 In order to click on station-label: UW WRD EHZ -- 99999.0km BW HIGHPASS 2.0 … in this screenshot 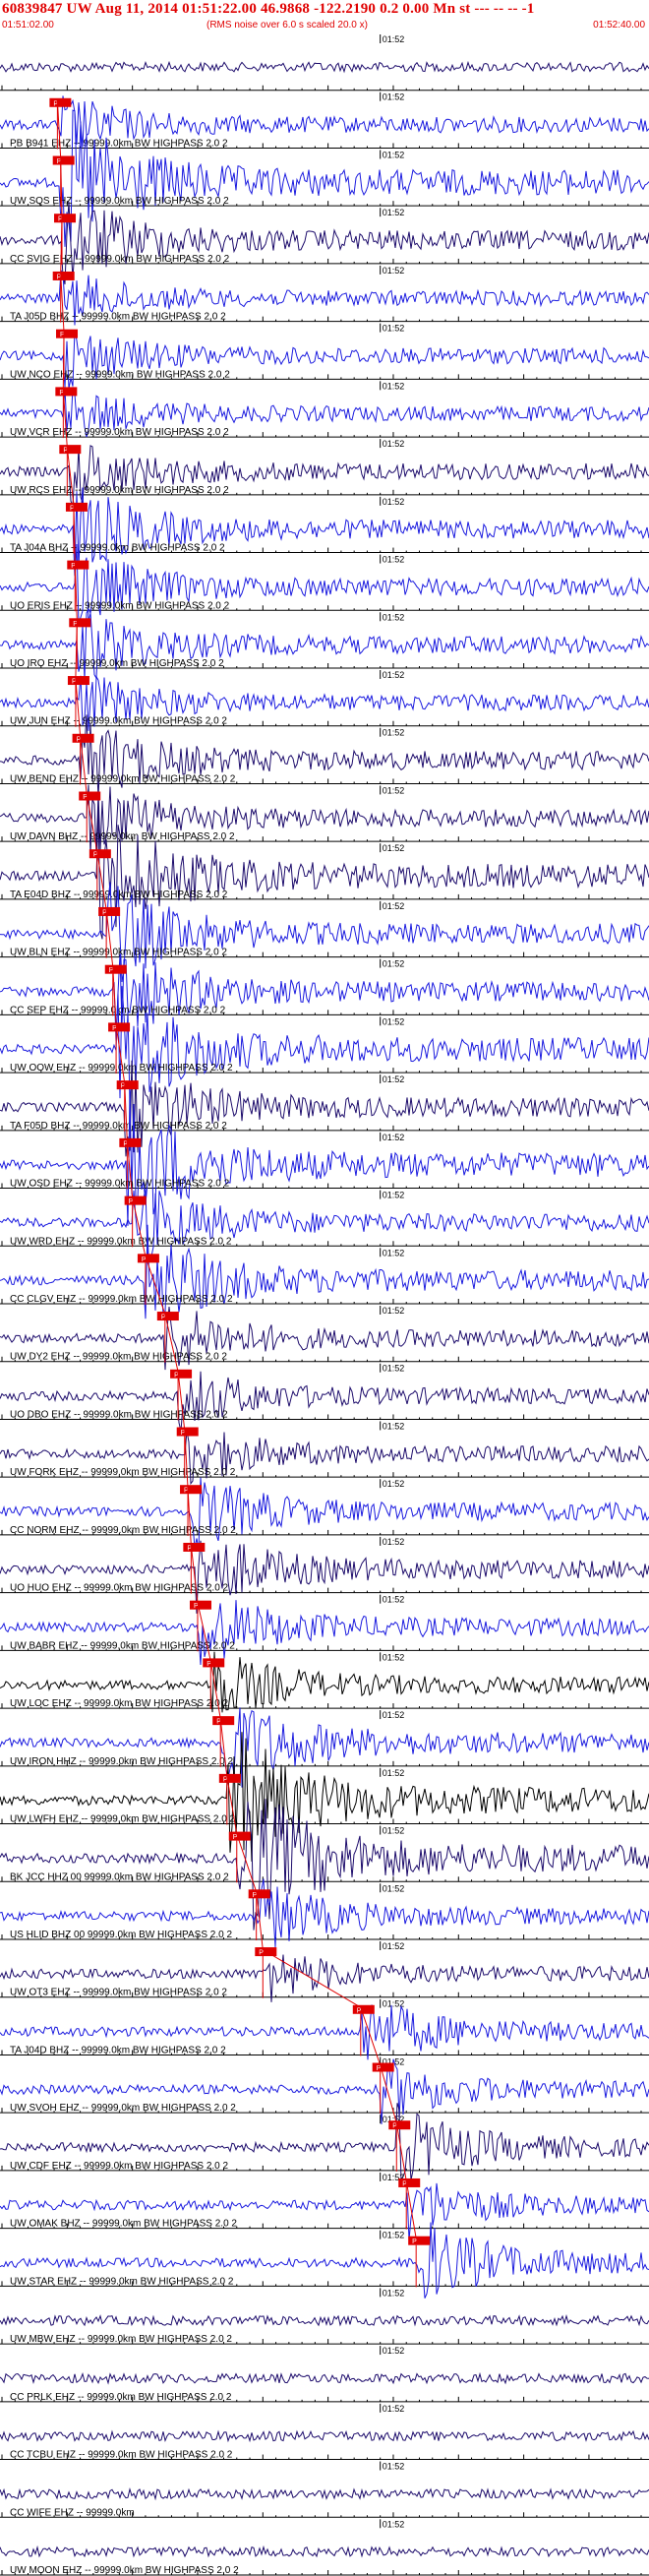, I will do `click(121, 1241)`.